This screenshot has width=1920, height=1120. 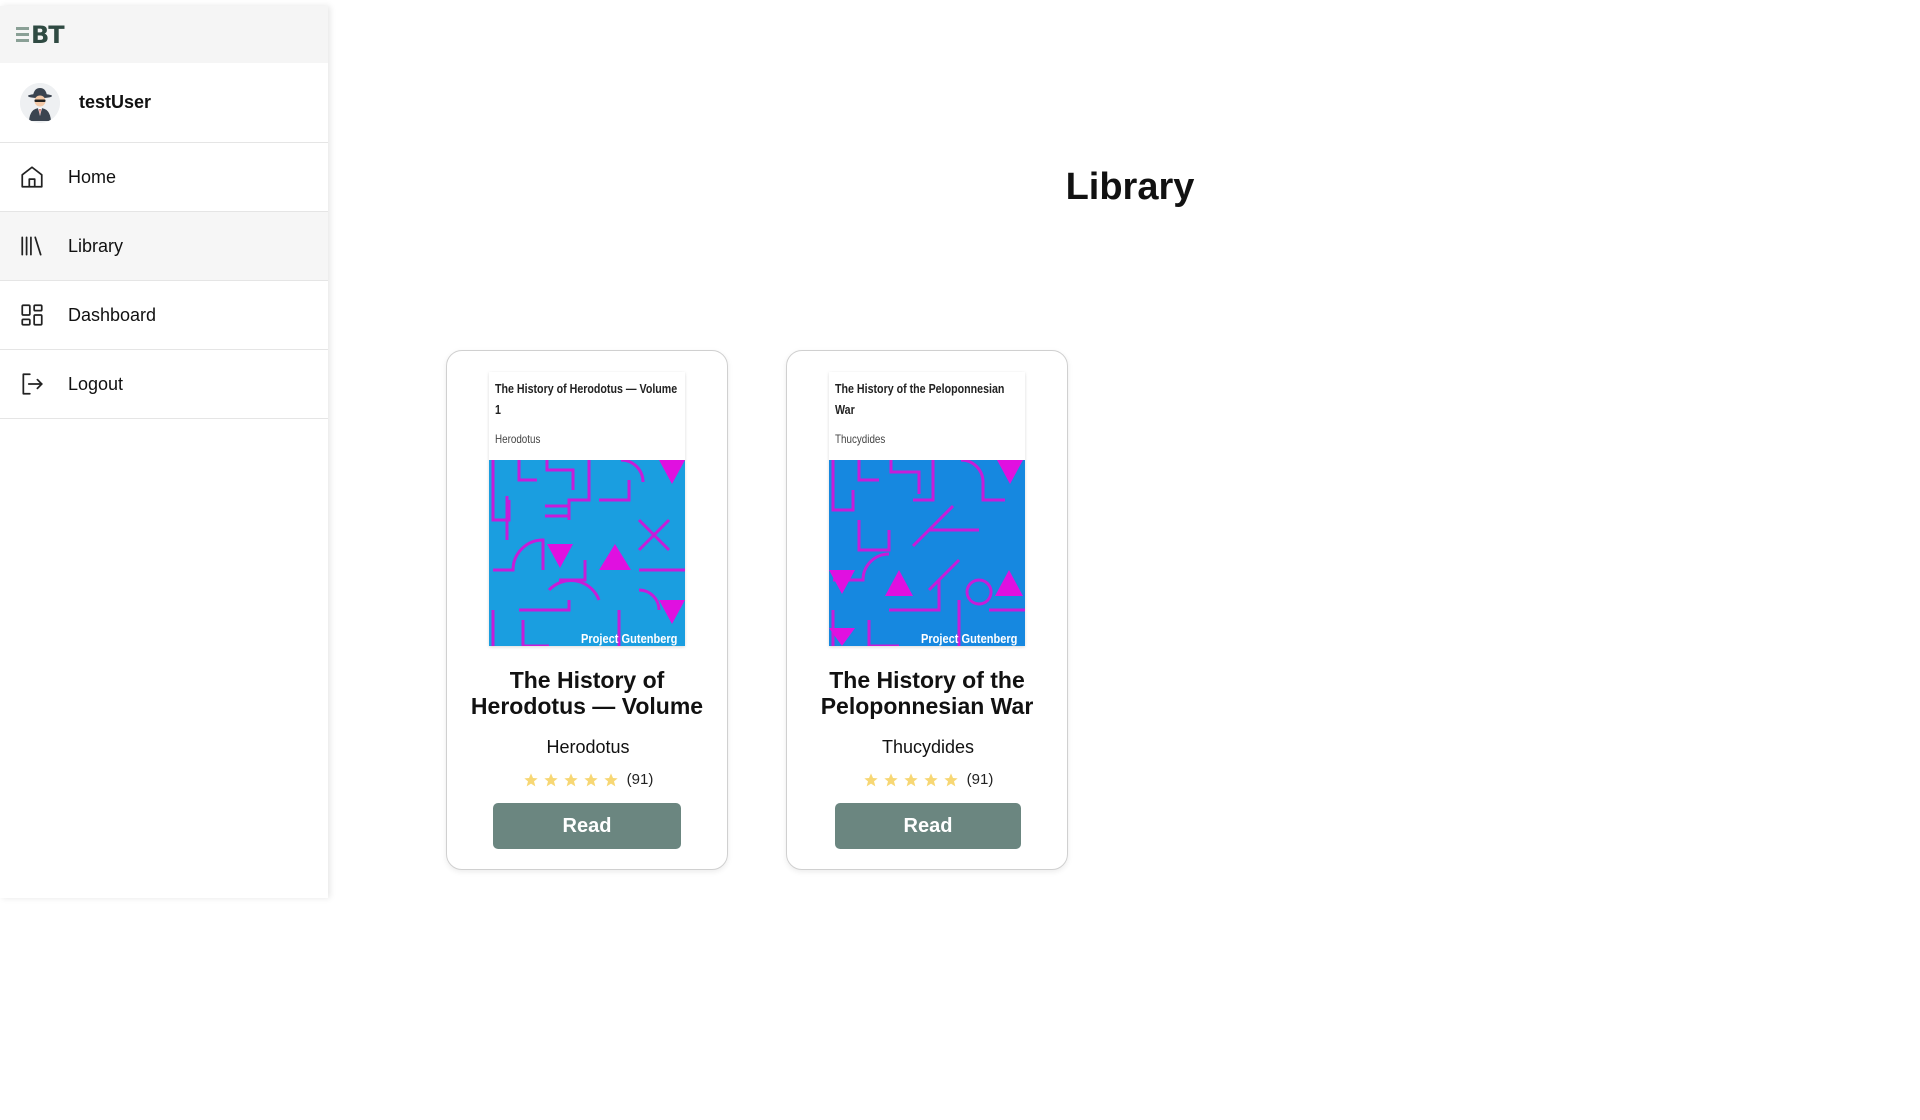 I want to click on book-title: The History of Herodotus — Volume 1, so click(x=587, y=693).